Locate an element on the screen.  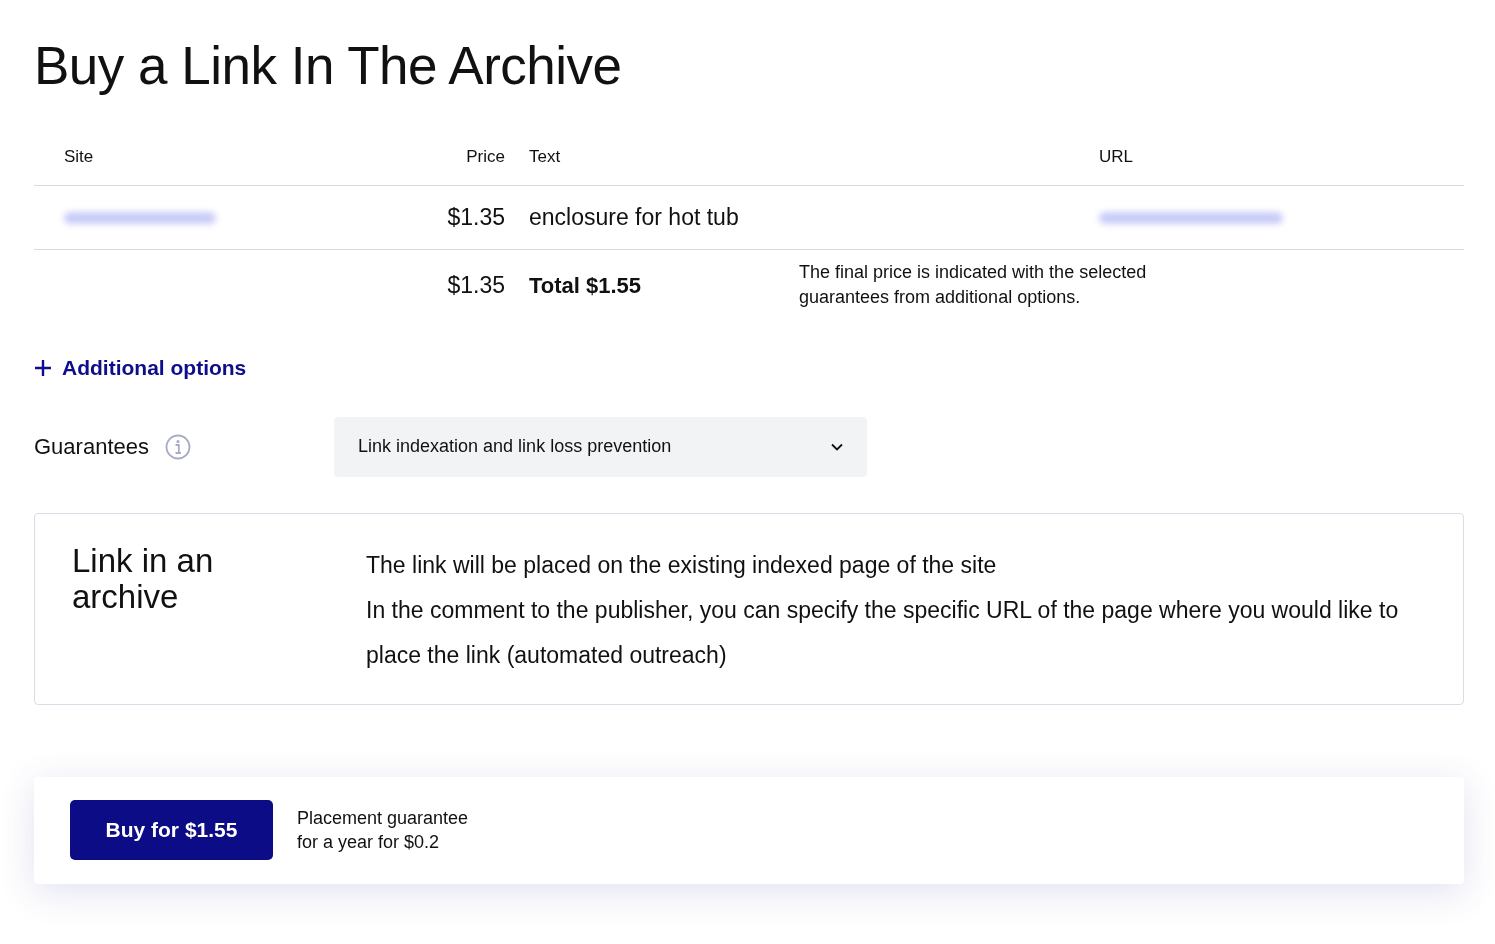
guarantee-note: Placement guarantee is located at coordinates (383, 818).